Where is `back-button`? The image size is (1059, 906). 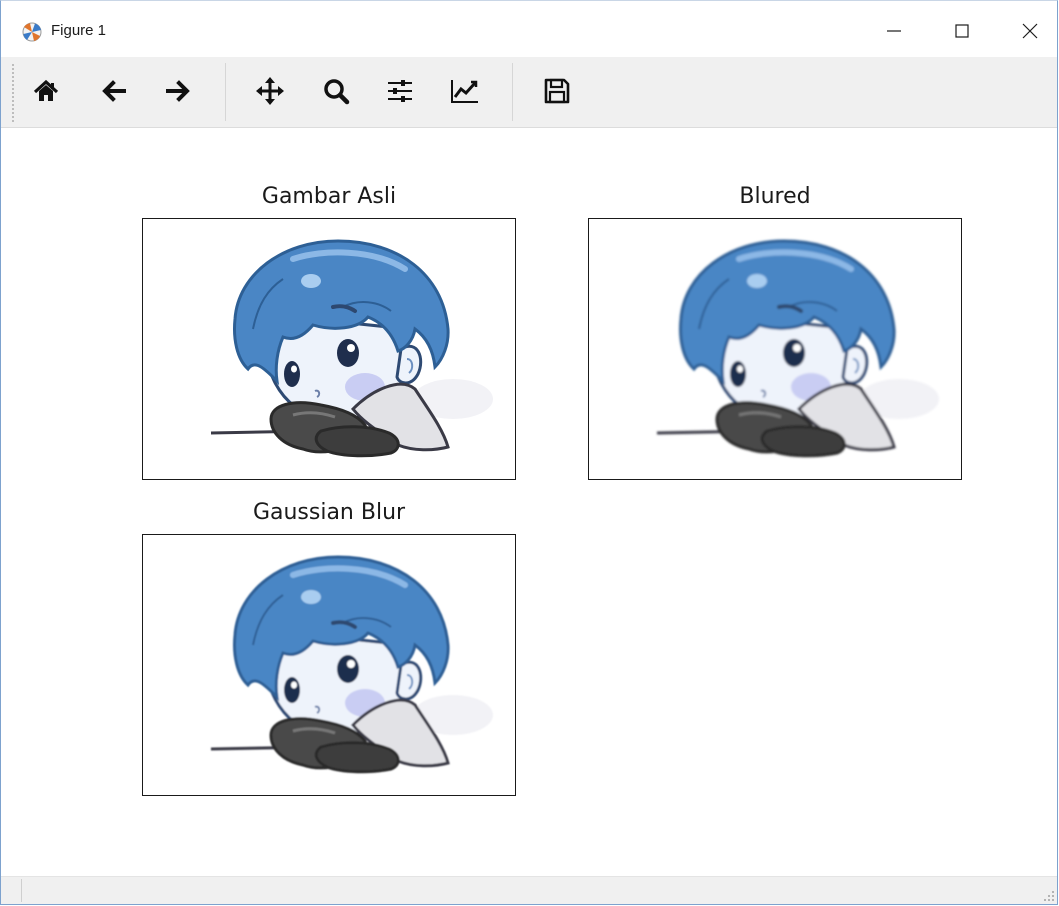
back-button is located at coordinates (114, 91).